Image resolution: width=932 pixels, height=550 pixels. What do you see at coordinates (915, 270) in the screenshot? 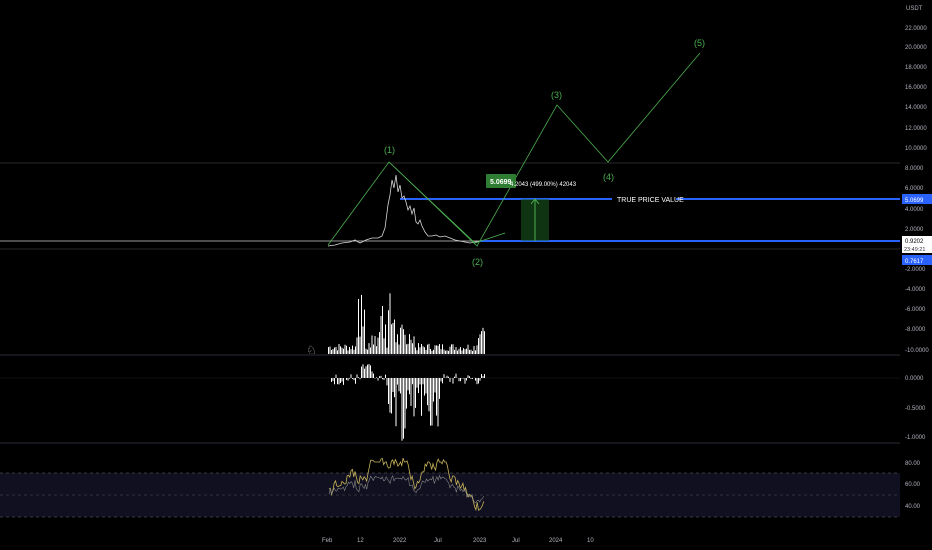
I see `price-tick-label: -2.0000` at bounding box center [915, 270].